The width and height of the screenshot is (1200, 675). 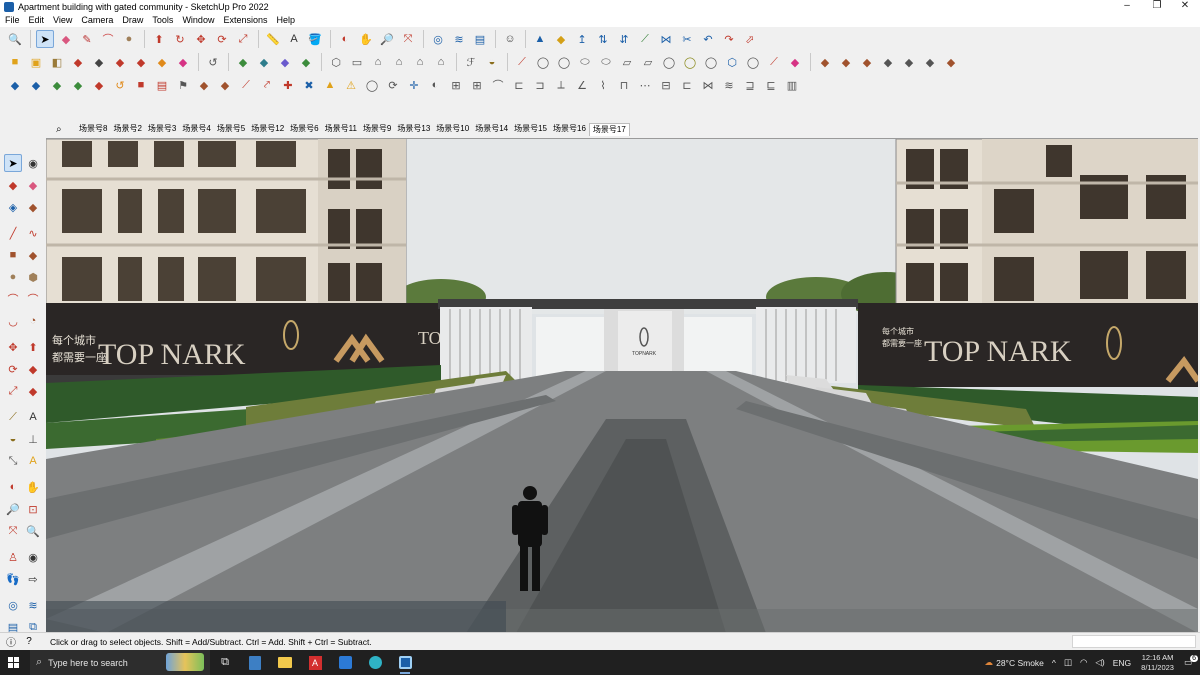 What do you see at coordinates (33, 299) in the screenshot?
I see `two-point-arc-icon: ⌒` at bounding box center [33, 299].